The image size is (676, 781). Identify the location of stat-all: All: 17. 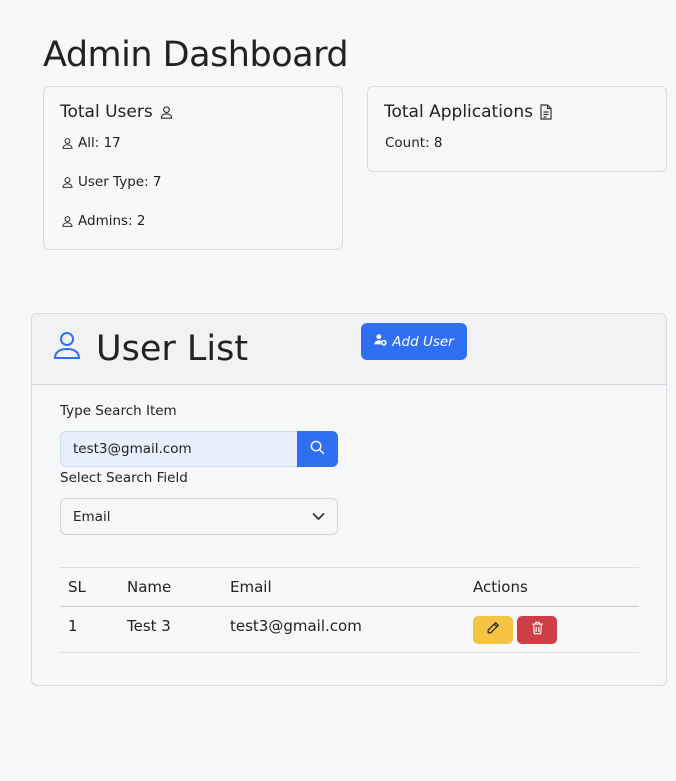
(91, 143).